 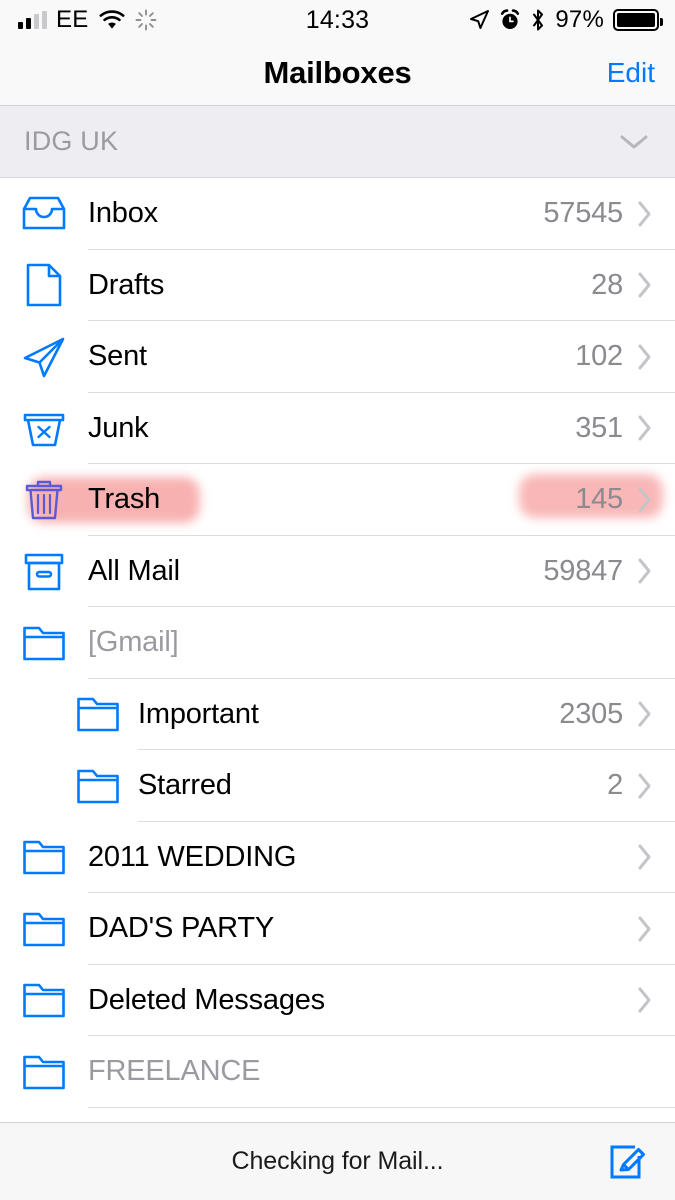 What do you see at coordinates (134, 570) in the screenshot?
I see `mailbox-label: All Mail` at bounding box center [134, 570].